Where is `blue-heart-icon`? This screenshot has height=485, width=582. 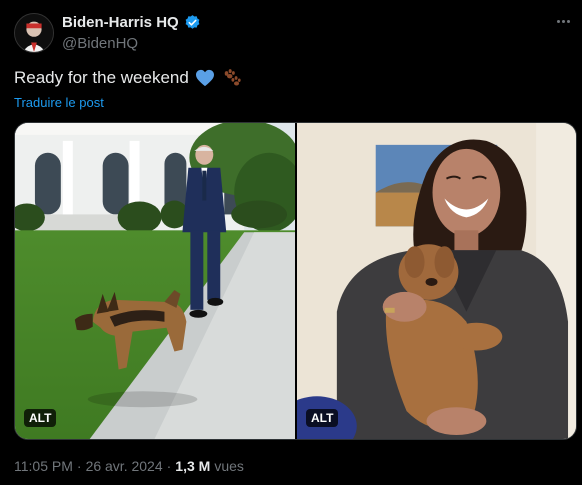
blue-heart-icon is located at coordinates (204, 78).